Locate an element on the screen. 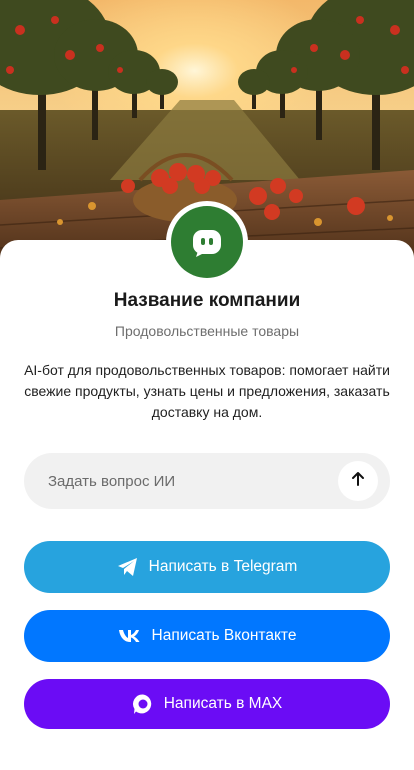 This screenshot has width=414, height=770. company-avatar is located at coordinates (207, 242).